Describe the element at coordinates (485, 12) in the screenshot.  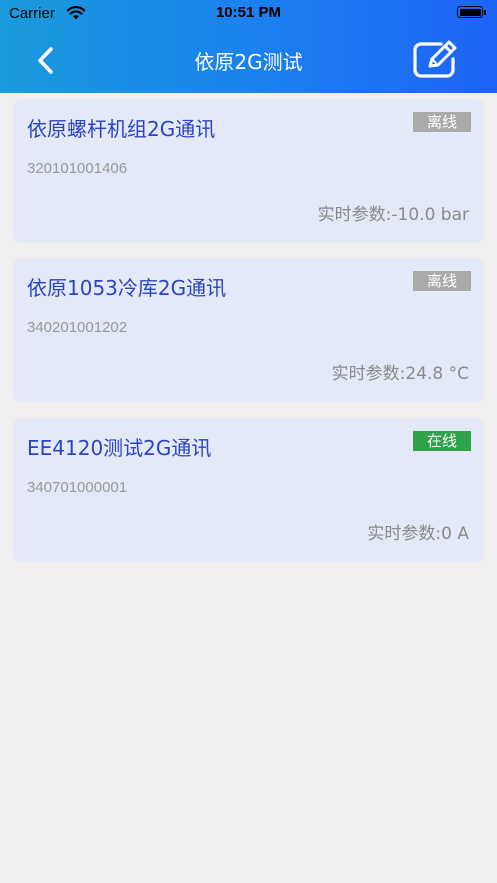
I see `battery-tip` at that location.